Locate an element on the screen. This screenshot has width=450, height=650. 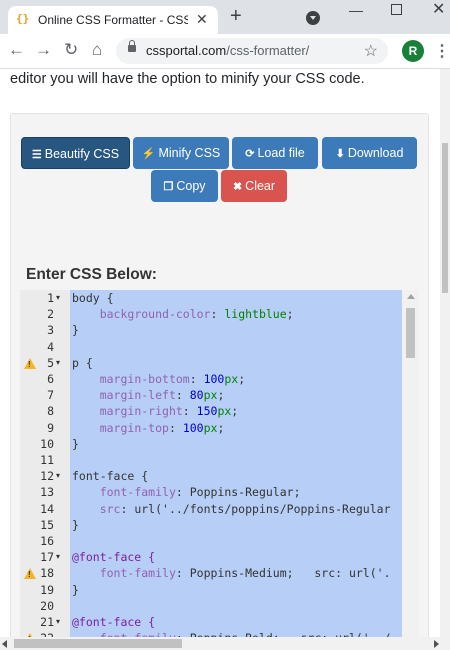
address-bar: cssportal.com/css-formatter/ ☆ is located at coordinates (252, 51).